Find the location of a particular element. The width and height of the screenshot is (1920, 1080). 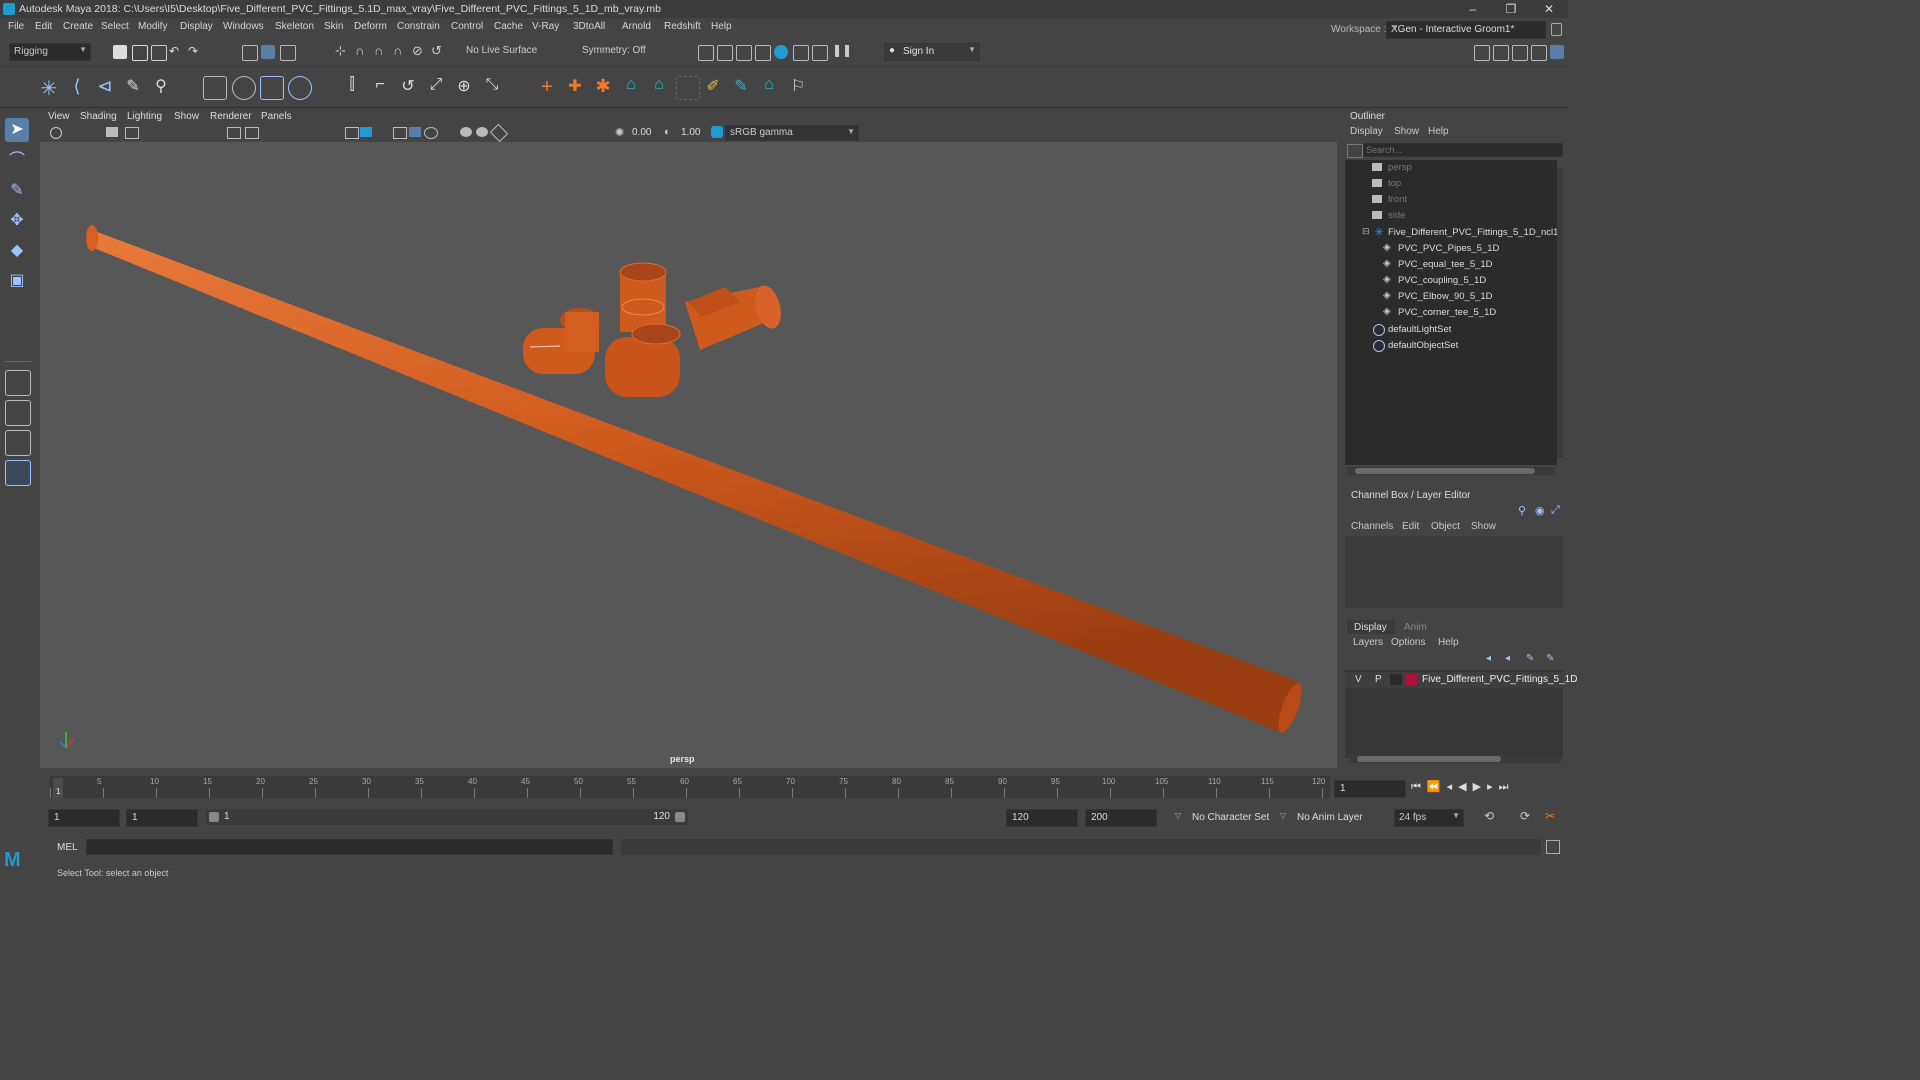

snap-live-icon: ↺ is located at coordinates (436, 51).